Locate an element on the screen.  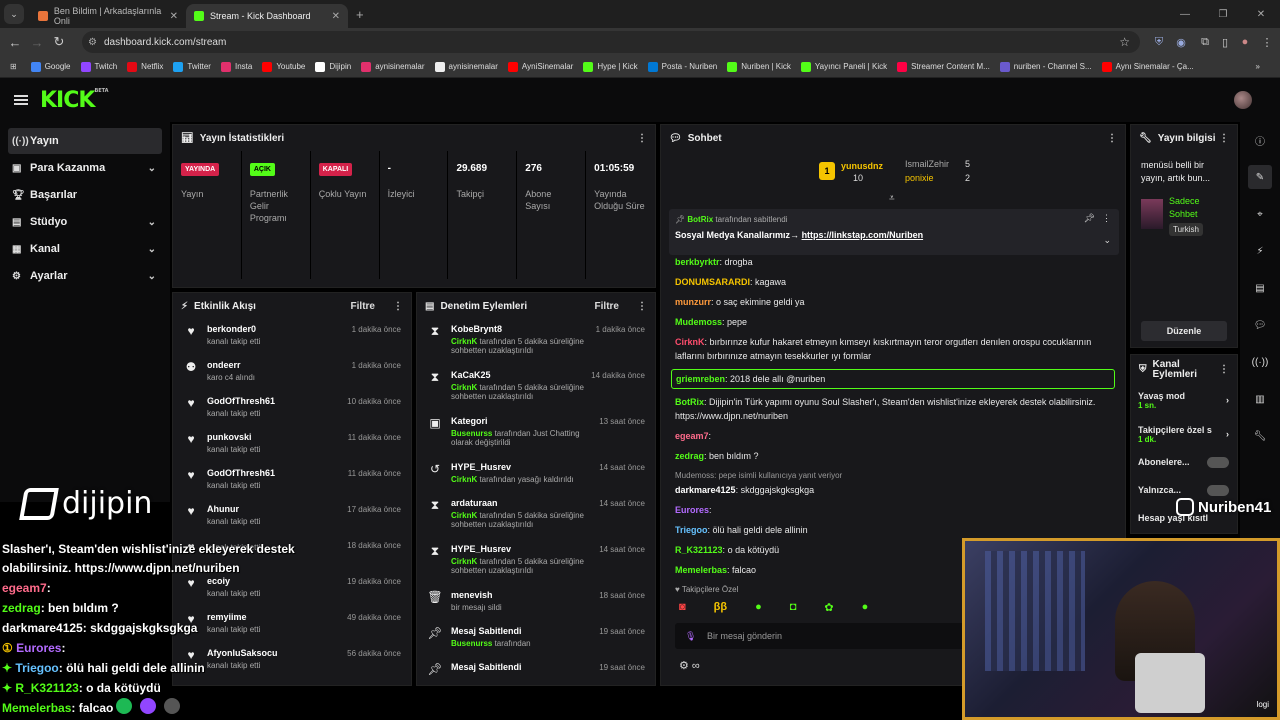
slow-mode-item: Yavaş mod 1 sn. › is located at coordinates (1183, 408).